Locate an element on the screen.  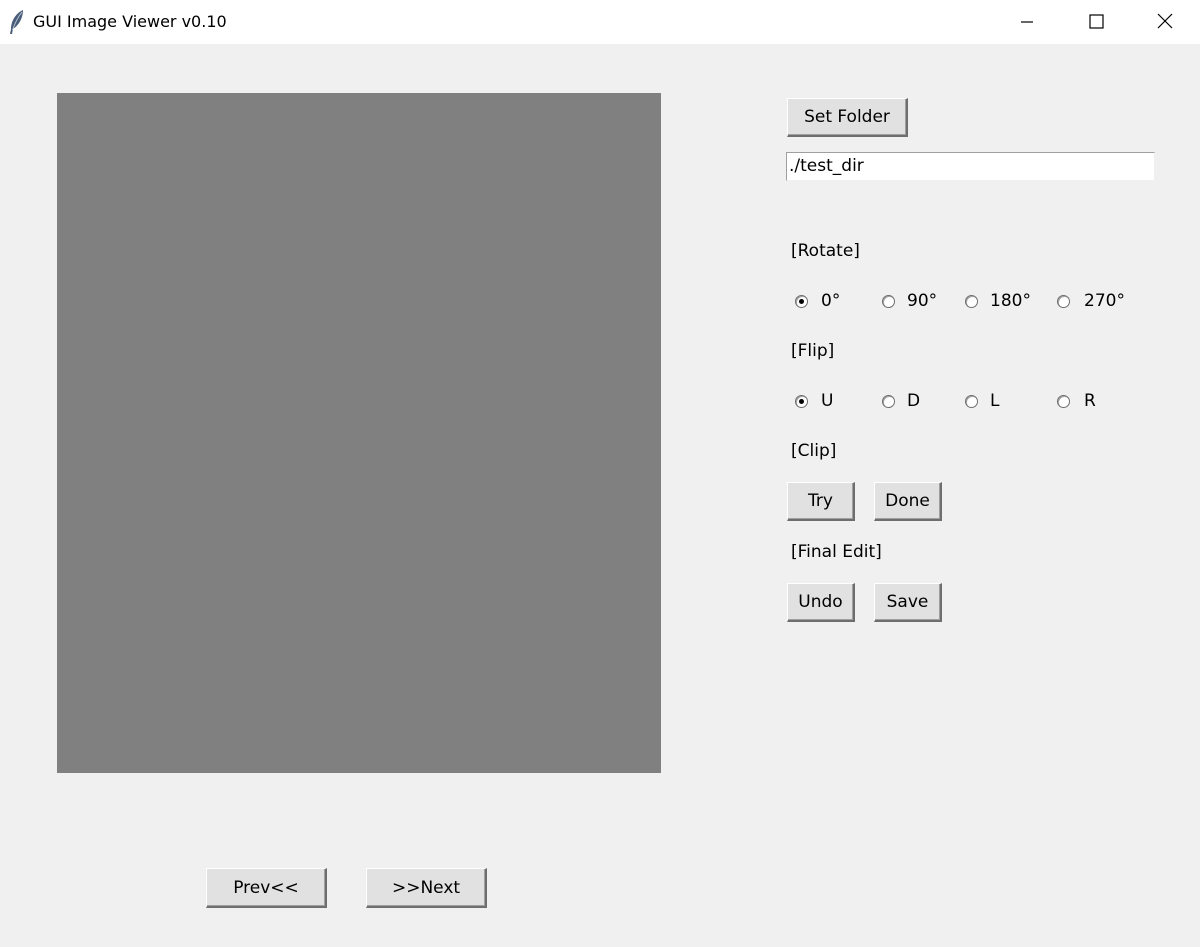
flip-left-label: L is located at coordinates (995, 401).